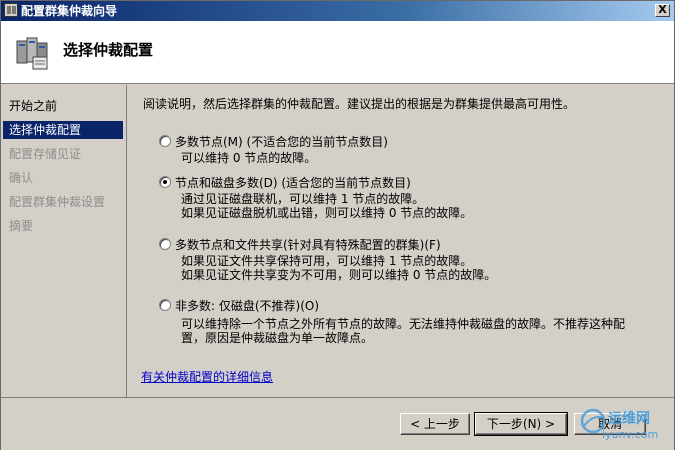 The image size is (675, 450). What do you see at coordinates (303, 199) in the screenshot?
I see `option-desc-node-and-disk-majority-1: 通过见证磁盘联机，可以维持 1 节点的故障。` at bounding box center [303, 199].